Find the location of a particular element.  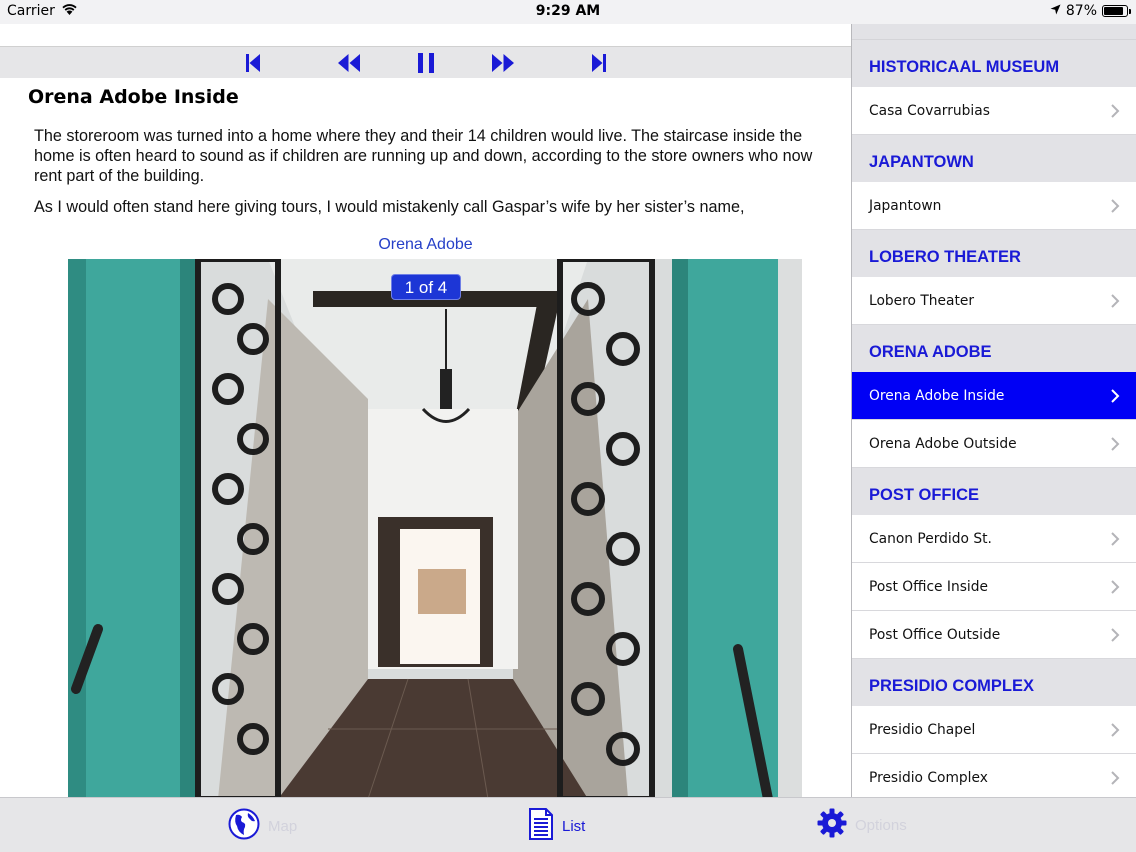

list-item-selected: Orena Adobe Inside is located at coordinates (994, 396).